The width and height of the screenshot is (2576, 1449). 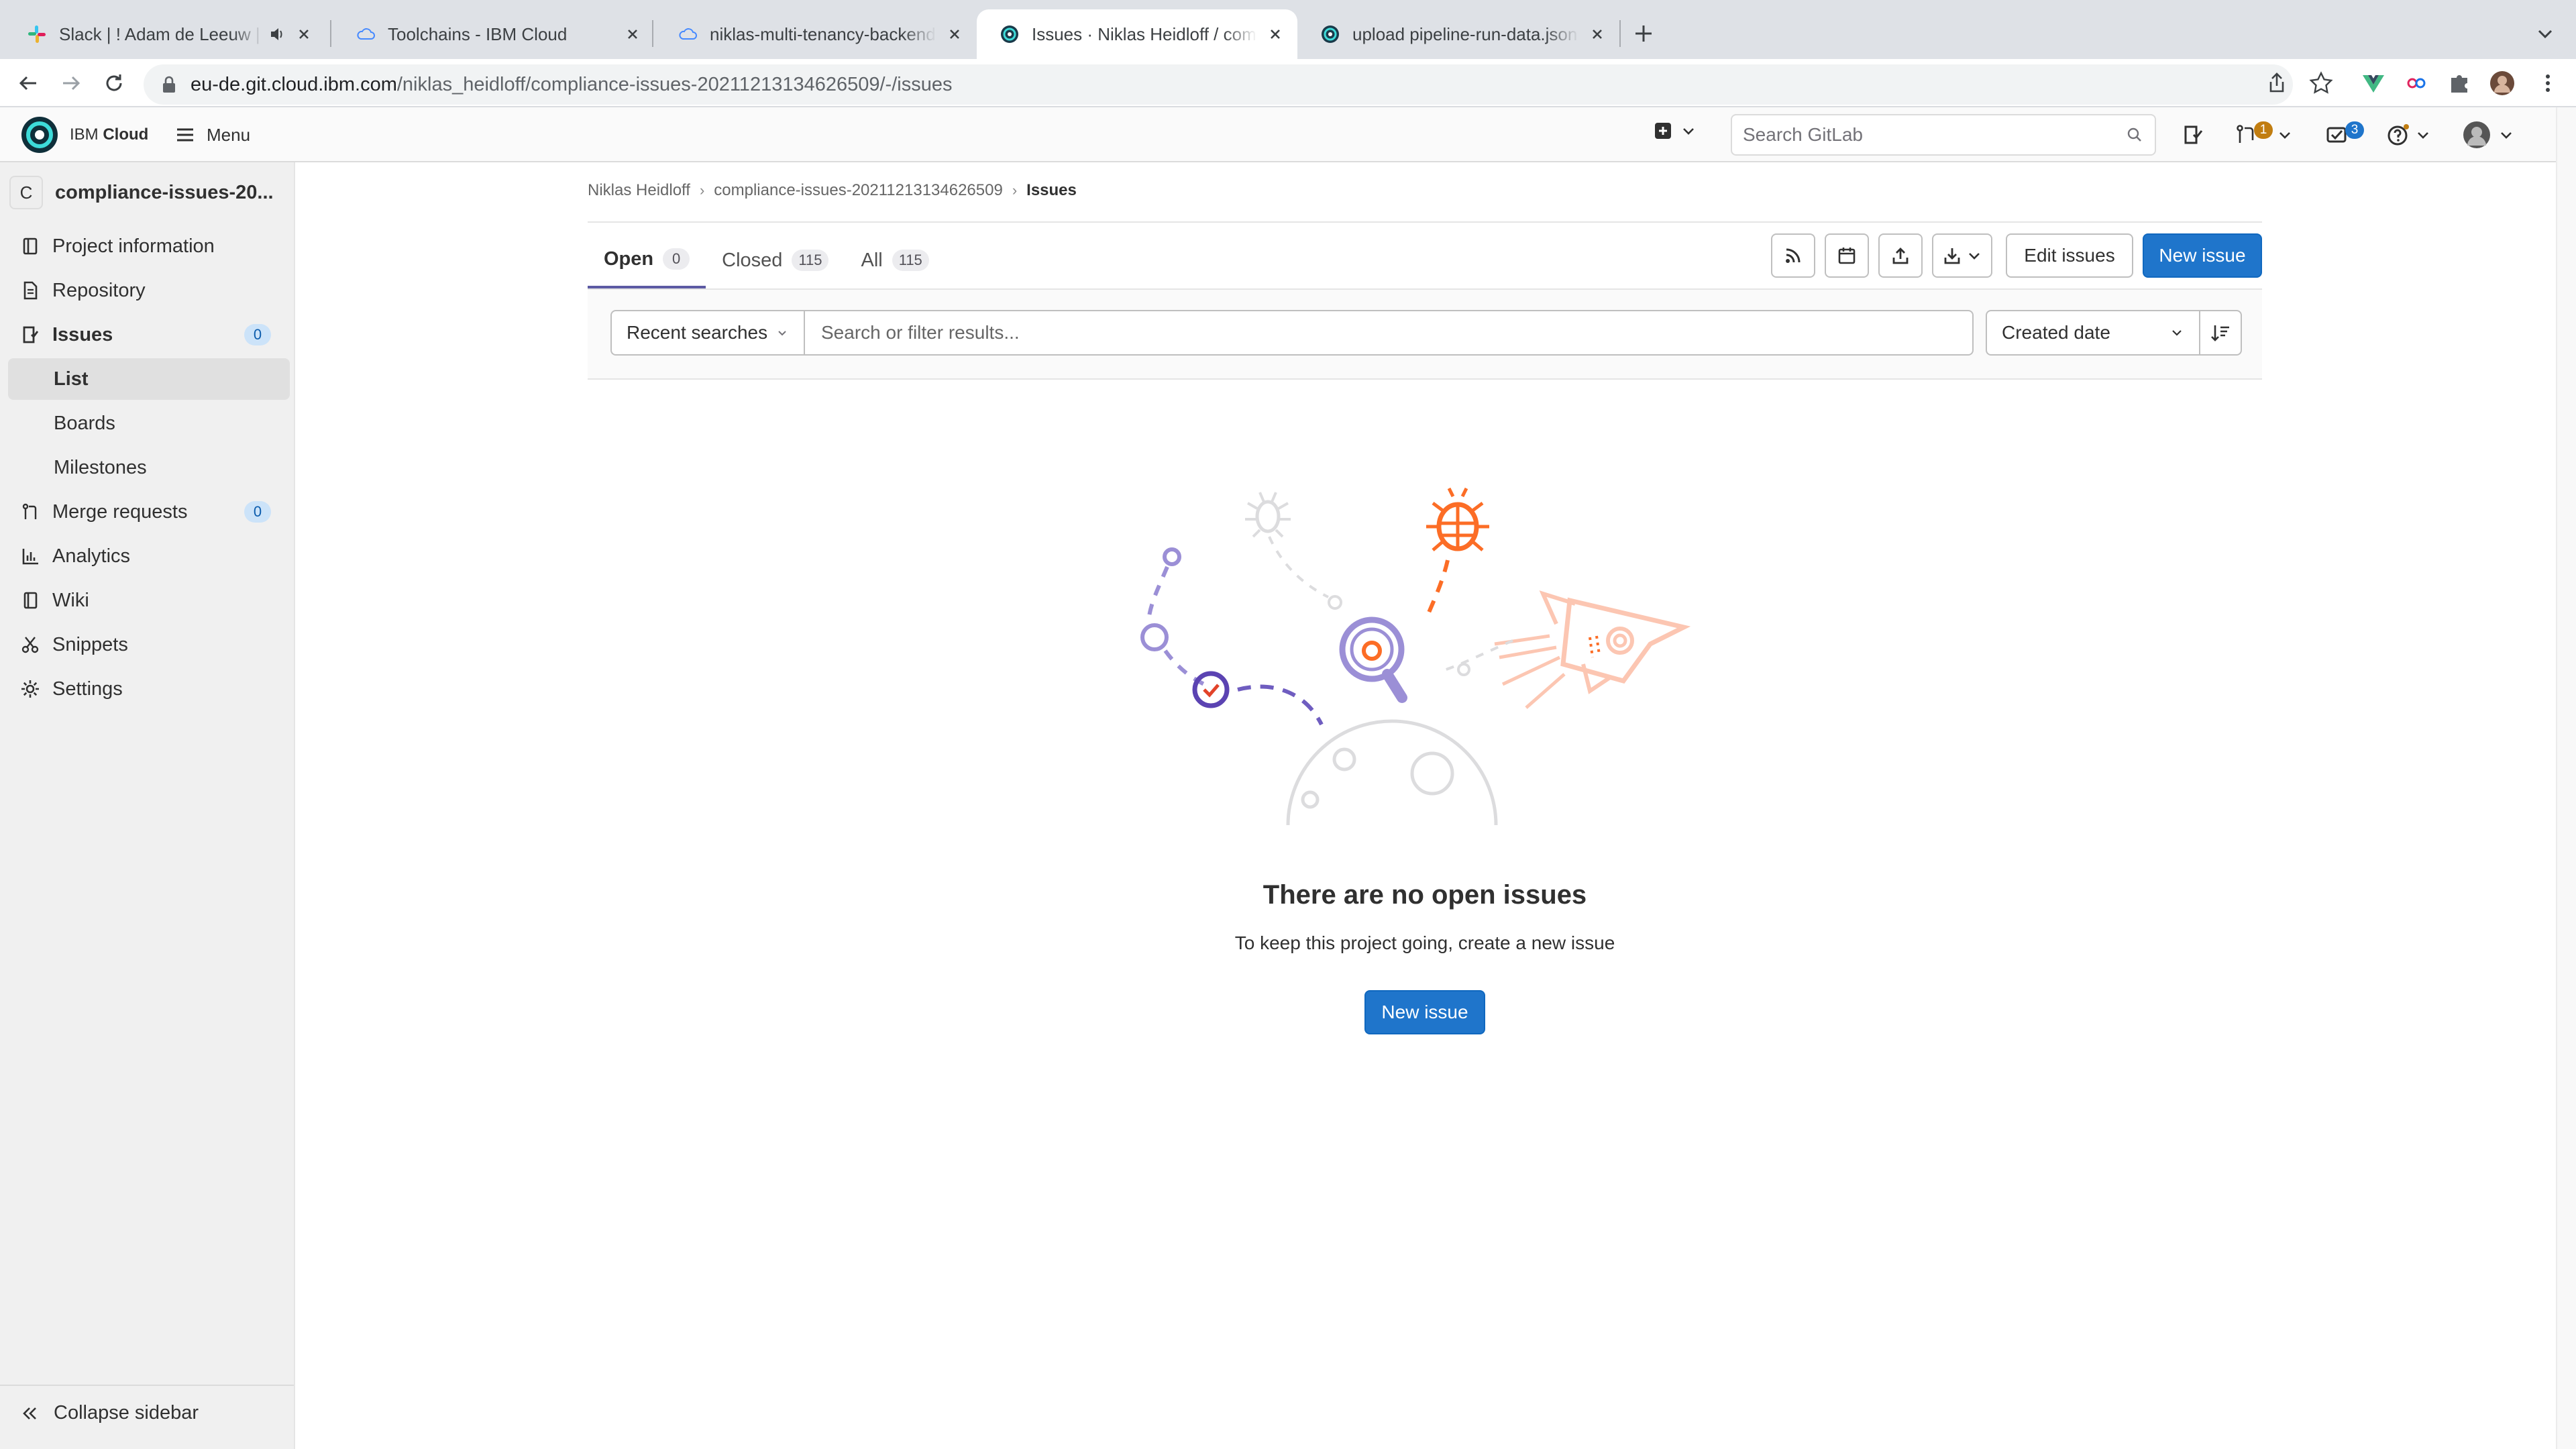 What do you see at coordinates (71, 83) in the screenshot?
I see `forward-icon` at bounding box center [71, 83].